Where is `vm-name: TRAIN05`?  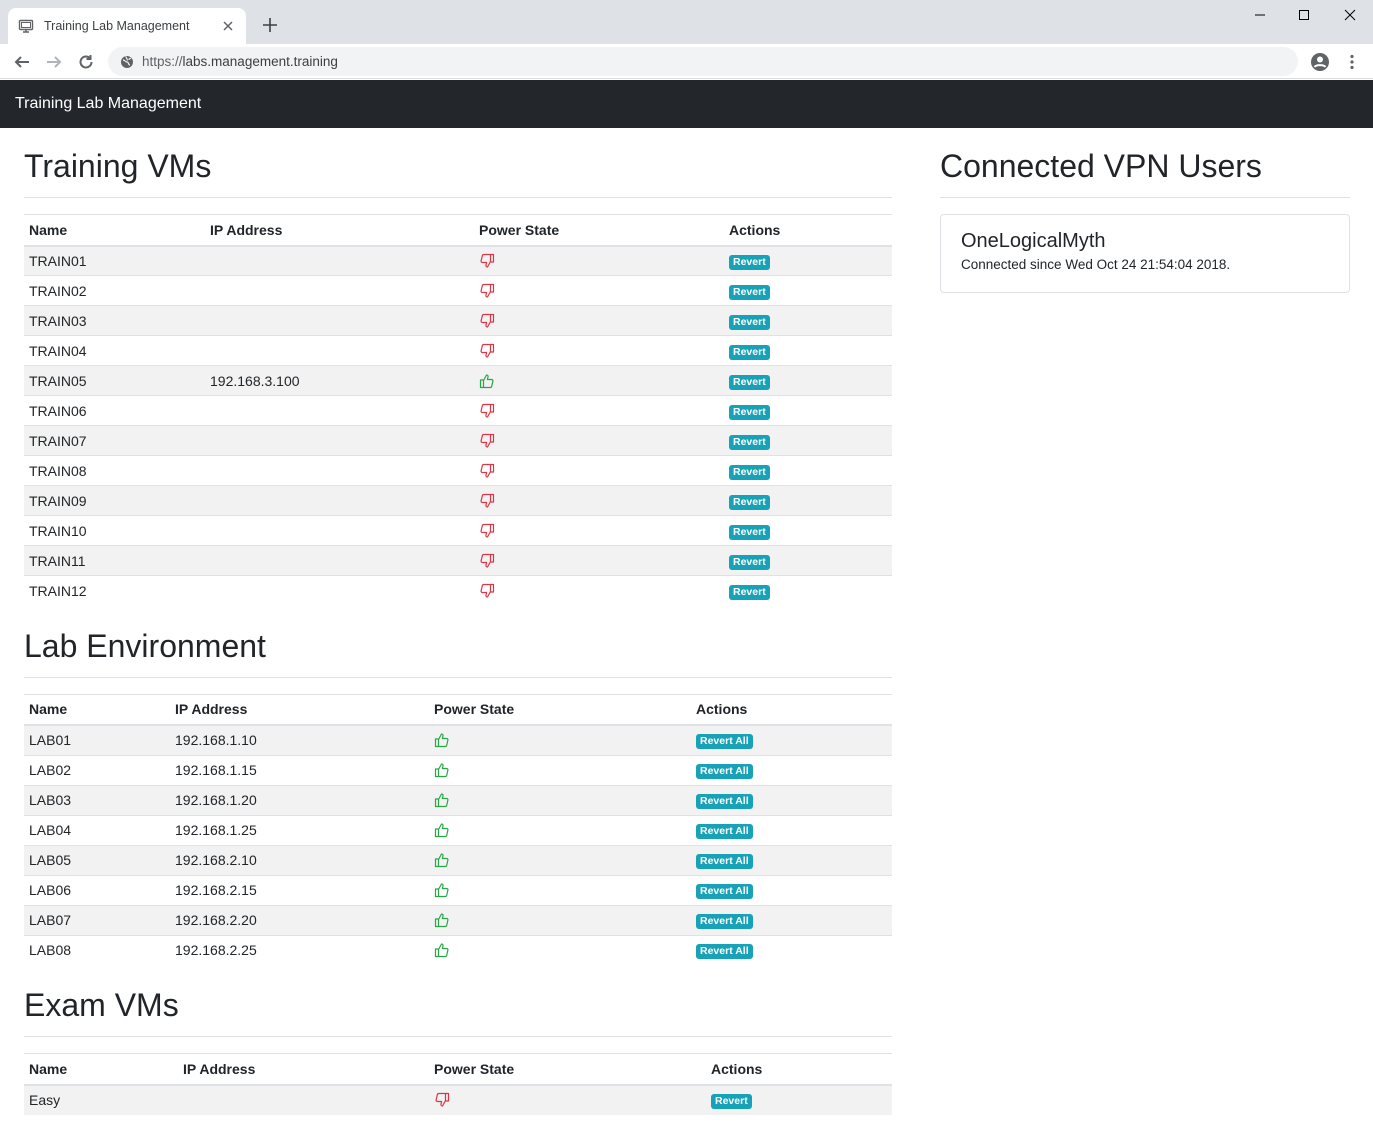
vm-name: TRAIN05 is located at coordinates (114, 380).